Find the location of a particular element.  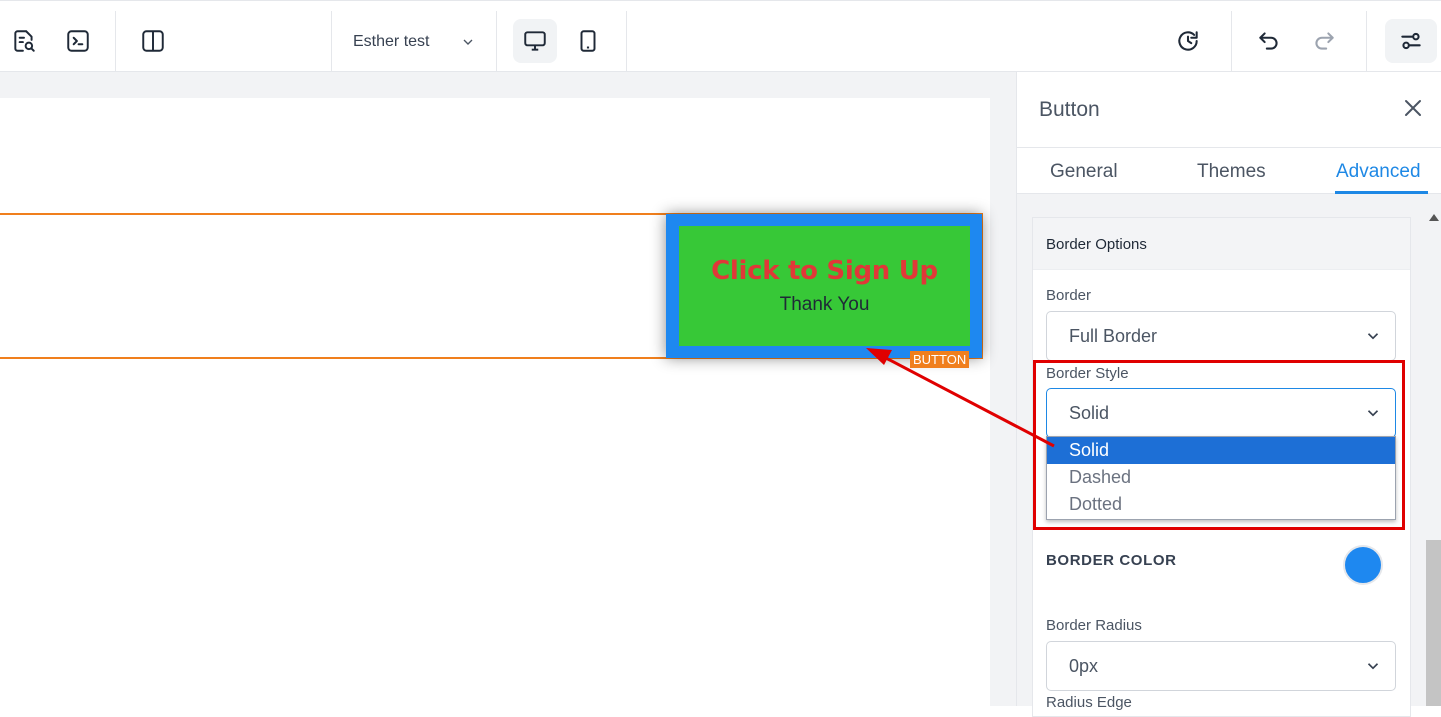

border-radius-label: Border Radius is located at coordinates (1094, 625).